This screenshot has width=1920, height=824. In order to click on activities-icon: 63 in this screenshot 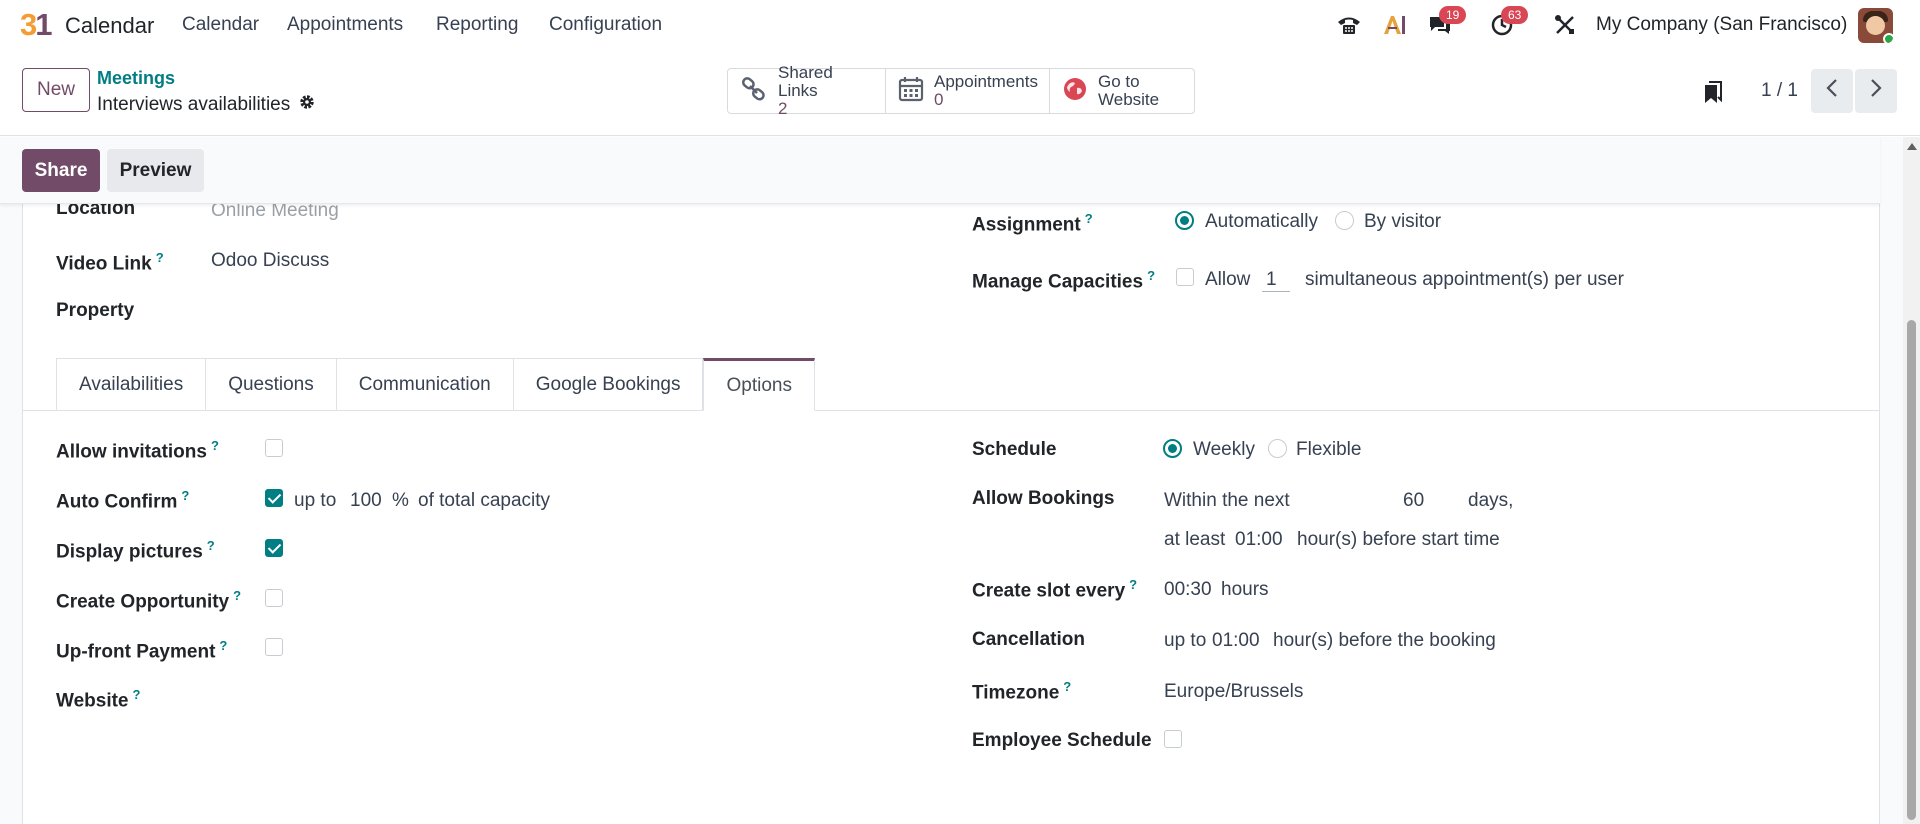, I will do `click(1508, 22)`.